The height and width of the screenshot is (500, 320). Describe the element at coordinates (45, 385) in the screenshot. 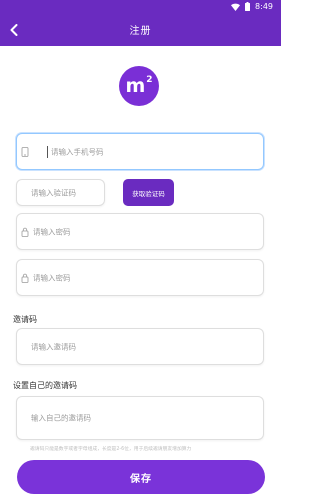

I see `own-invite-label: 设置自己的邀请码` at that location.